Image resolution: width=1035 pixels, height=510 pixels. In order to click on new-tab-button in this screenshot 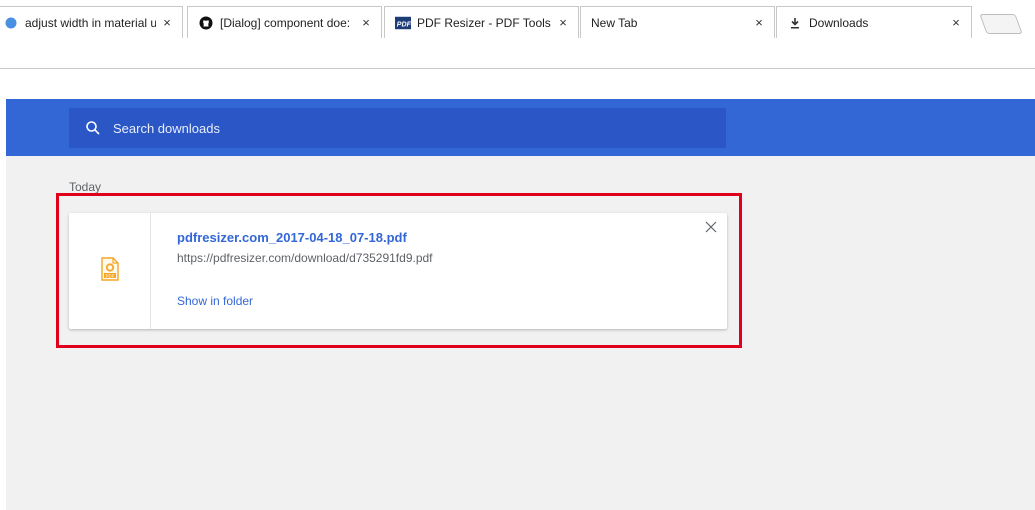, I will do `click(1001, 24)`.